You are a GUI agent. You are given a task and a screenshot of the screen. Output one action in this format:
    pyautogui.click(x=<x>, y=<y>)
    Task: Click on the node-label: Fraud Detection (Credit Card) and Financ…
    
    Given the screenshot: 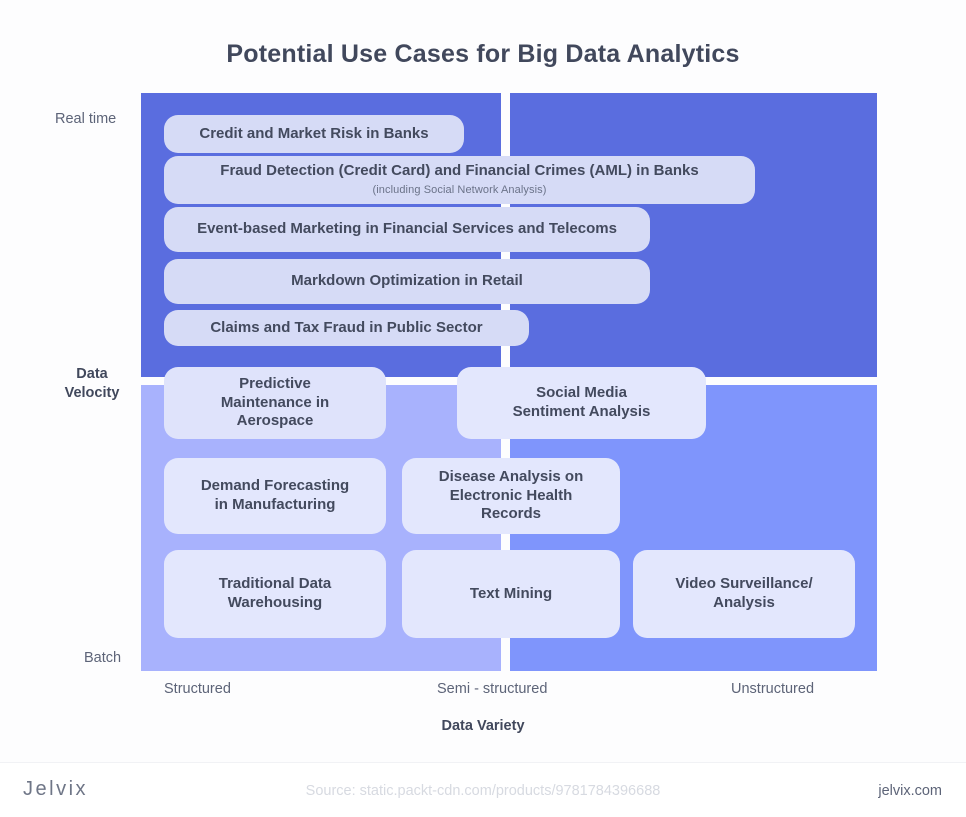 What is the action you would take?
    pyautogui.click(x=459, y=171)
    